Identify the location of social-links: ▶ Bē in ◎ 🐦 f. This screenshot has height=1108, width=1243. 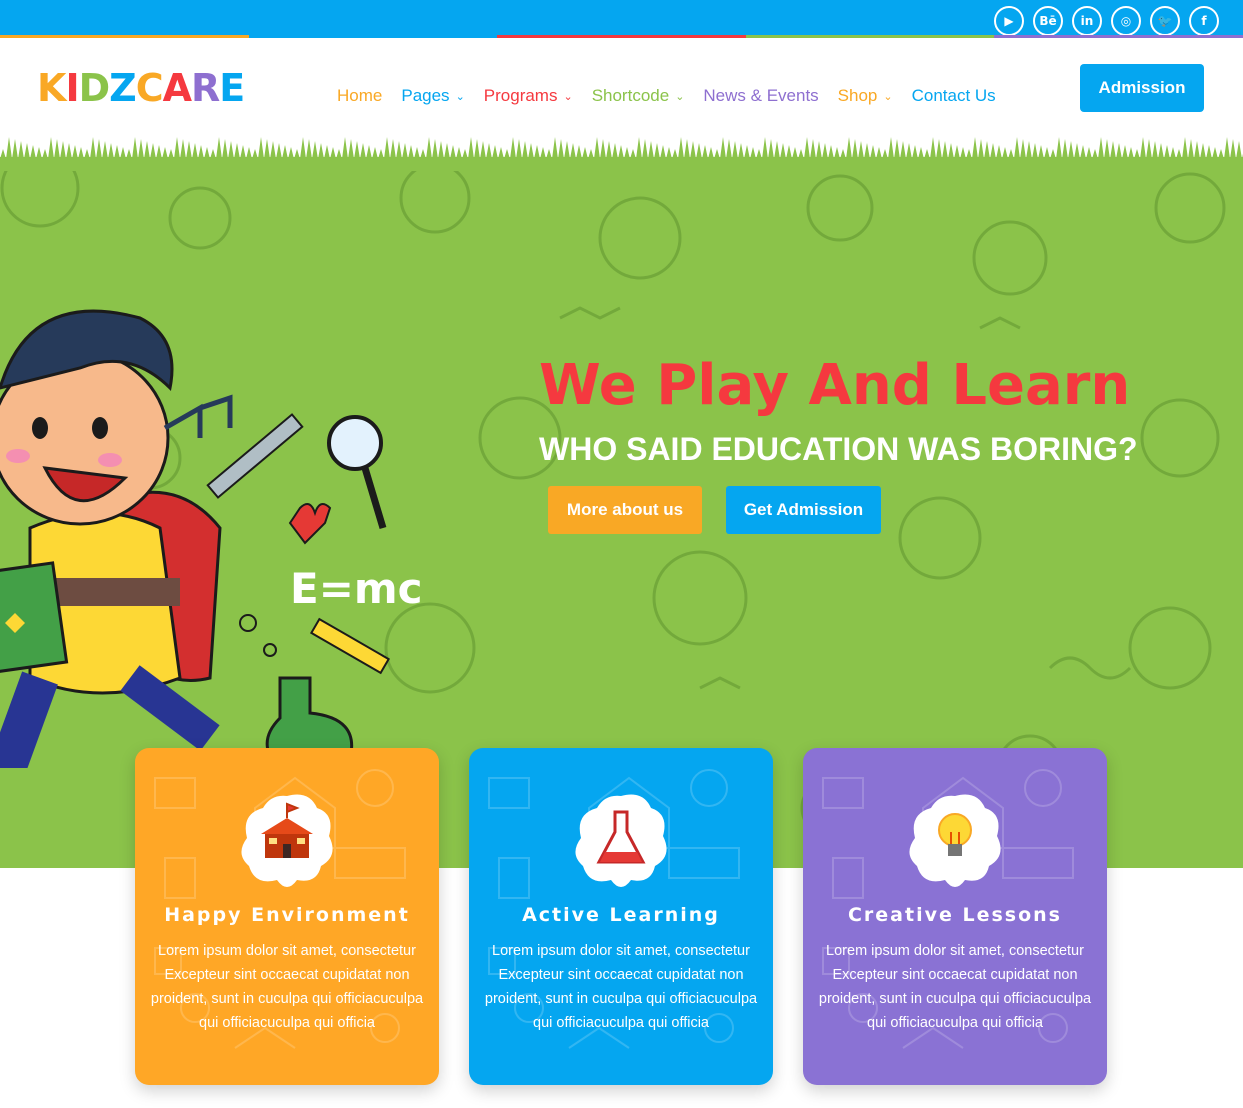
(1106, 21).